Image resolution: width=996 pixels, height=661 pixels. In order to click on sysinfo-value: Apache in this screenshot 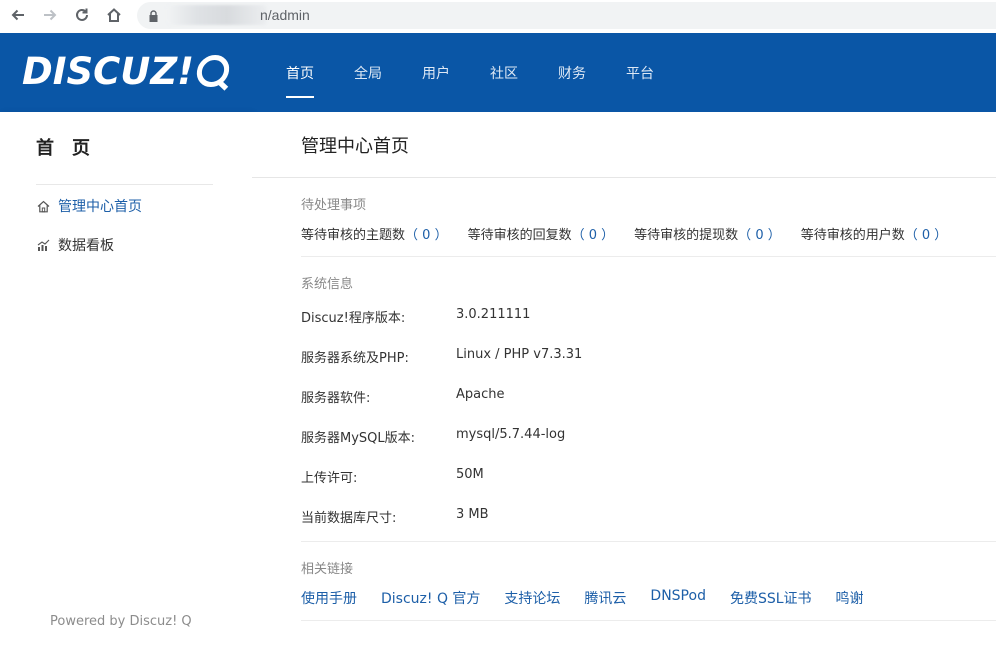, I will do `click(480, 394)`.